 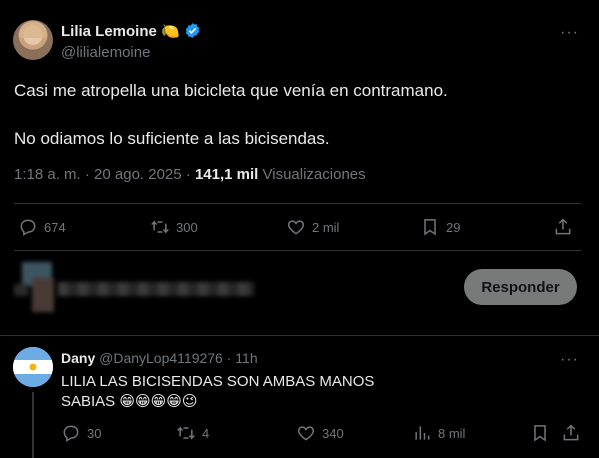 What do you see at coordinates (42, 227) in the screenshot?
I see `reply-action: 674` at bounding box center [42, 227].